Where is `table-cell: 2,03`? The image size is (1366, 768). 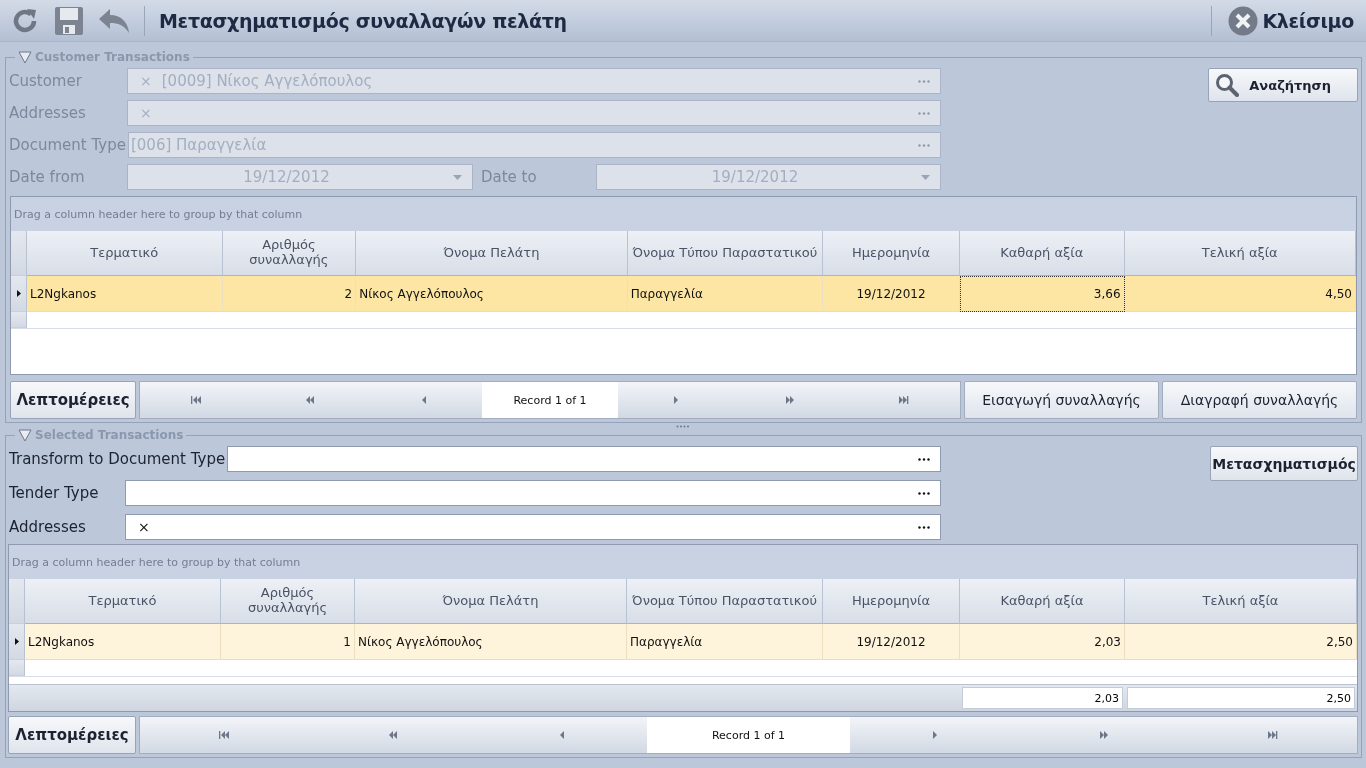 table-cell: 2,03 is located at coordinates (1042, 642).